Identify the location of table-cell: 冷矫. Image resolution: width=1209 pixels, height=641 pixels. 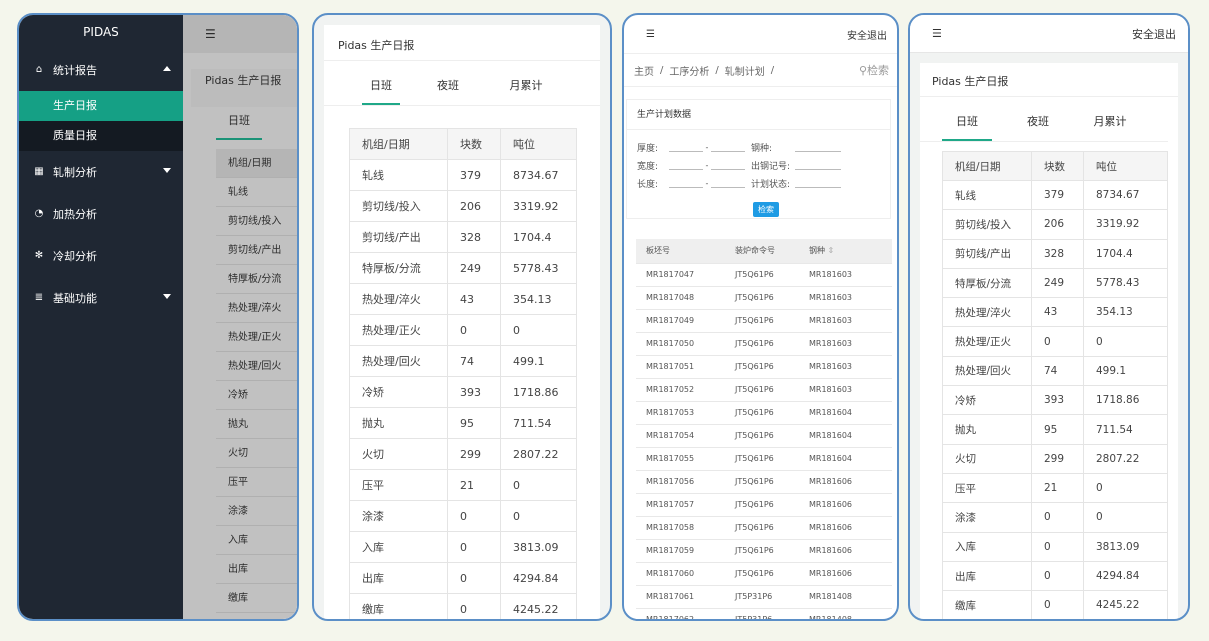
(987, 400).